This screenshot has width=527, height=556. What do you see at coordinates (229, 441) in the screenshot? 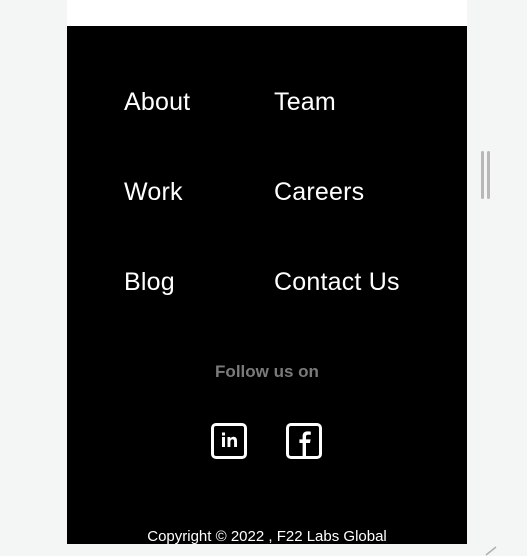
I see `linkedin-icon` at bounding box center [229, 441].